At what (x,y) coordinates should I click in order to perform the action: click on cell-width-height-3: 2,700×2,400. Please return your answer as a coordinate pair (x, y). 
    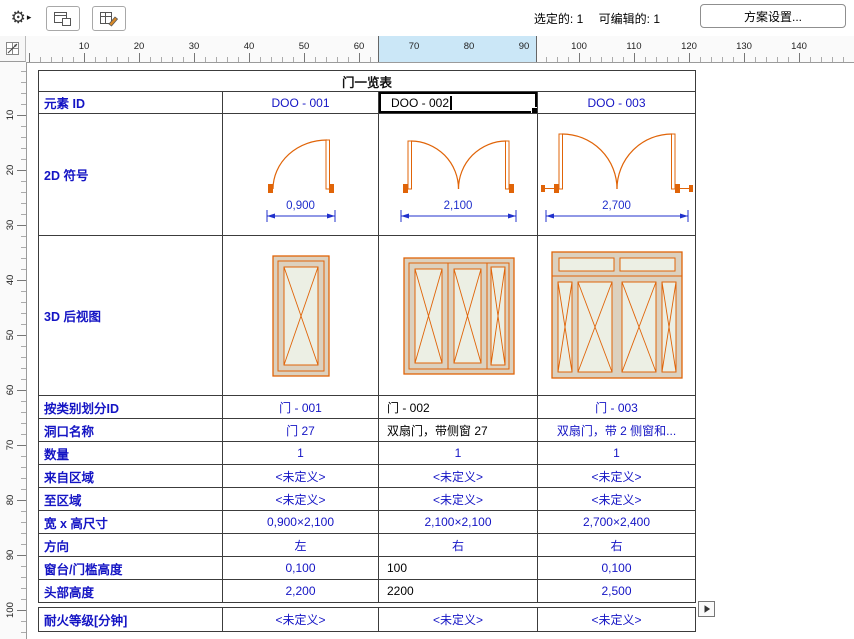
    Looking at the image, I should click on (617, 522).